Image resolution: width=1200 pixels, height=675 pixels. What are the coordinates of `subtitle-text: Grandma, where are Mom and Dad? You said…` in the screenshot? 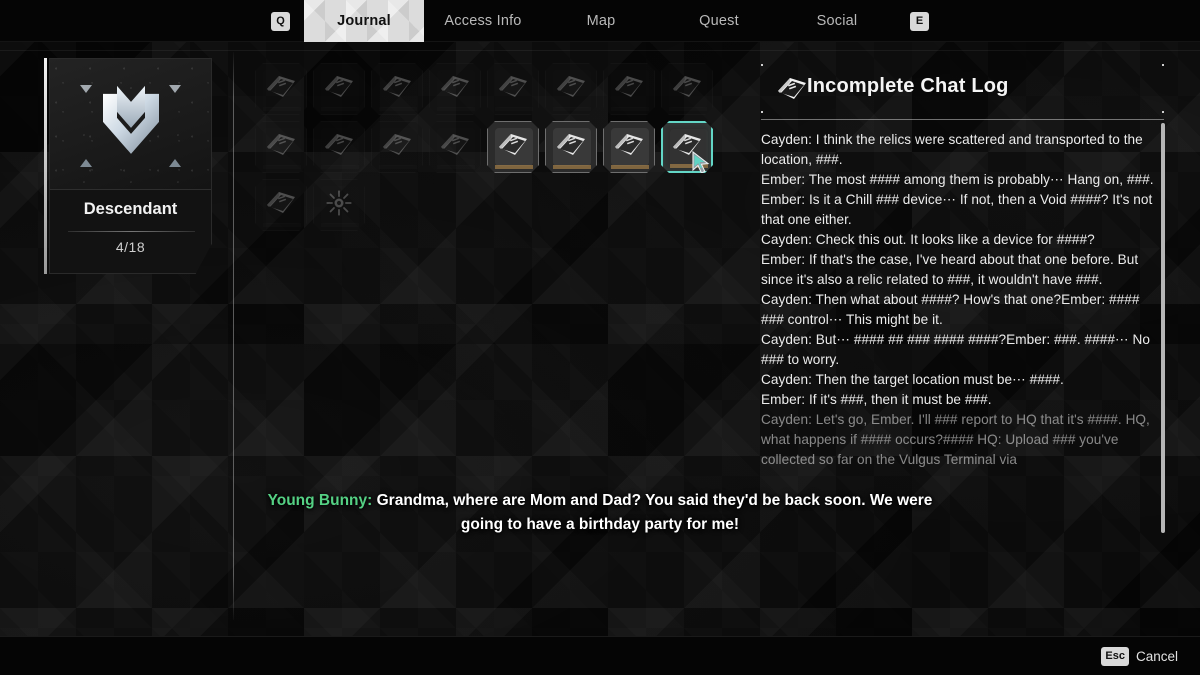 It's located at (652, 512).